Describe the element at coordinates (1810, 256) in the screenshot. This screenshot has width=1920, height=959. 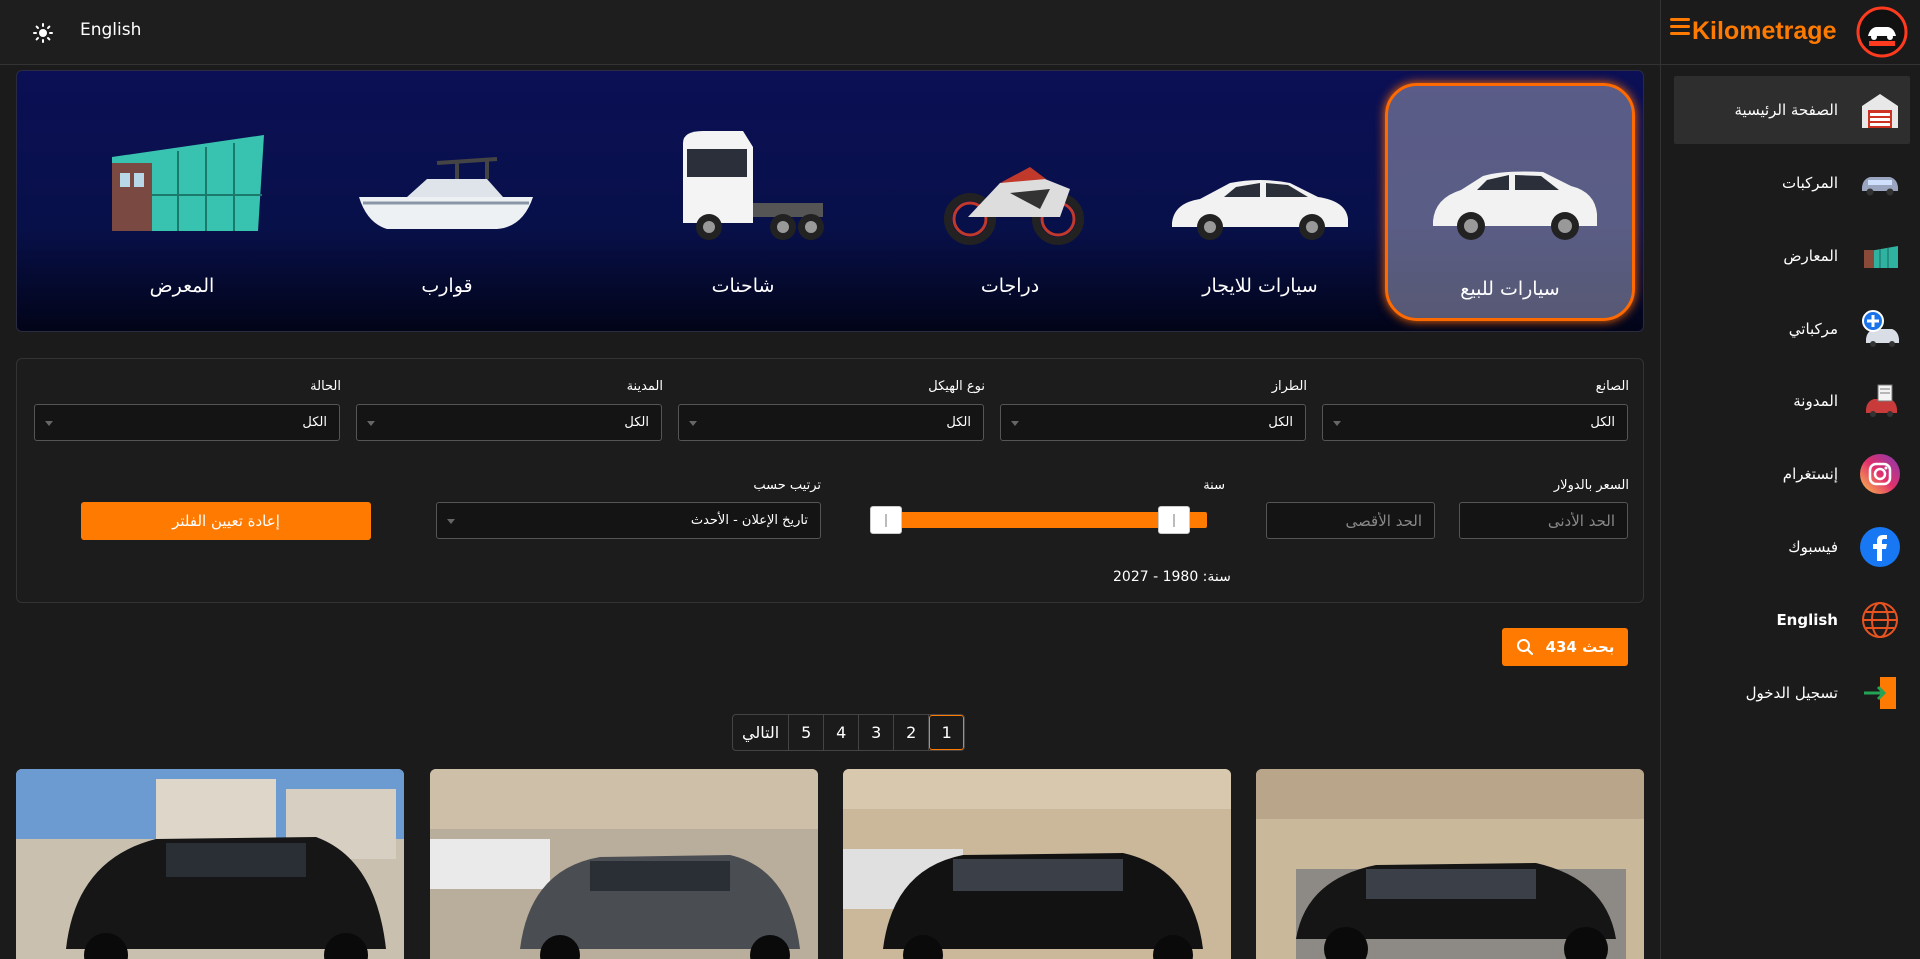
I see `sidebar-item-label: المعارض` at that location.